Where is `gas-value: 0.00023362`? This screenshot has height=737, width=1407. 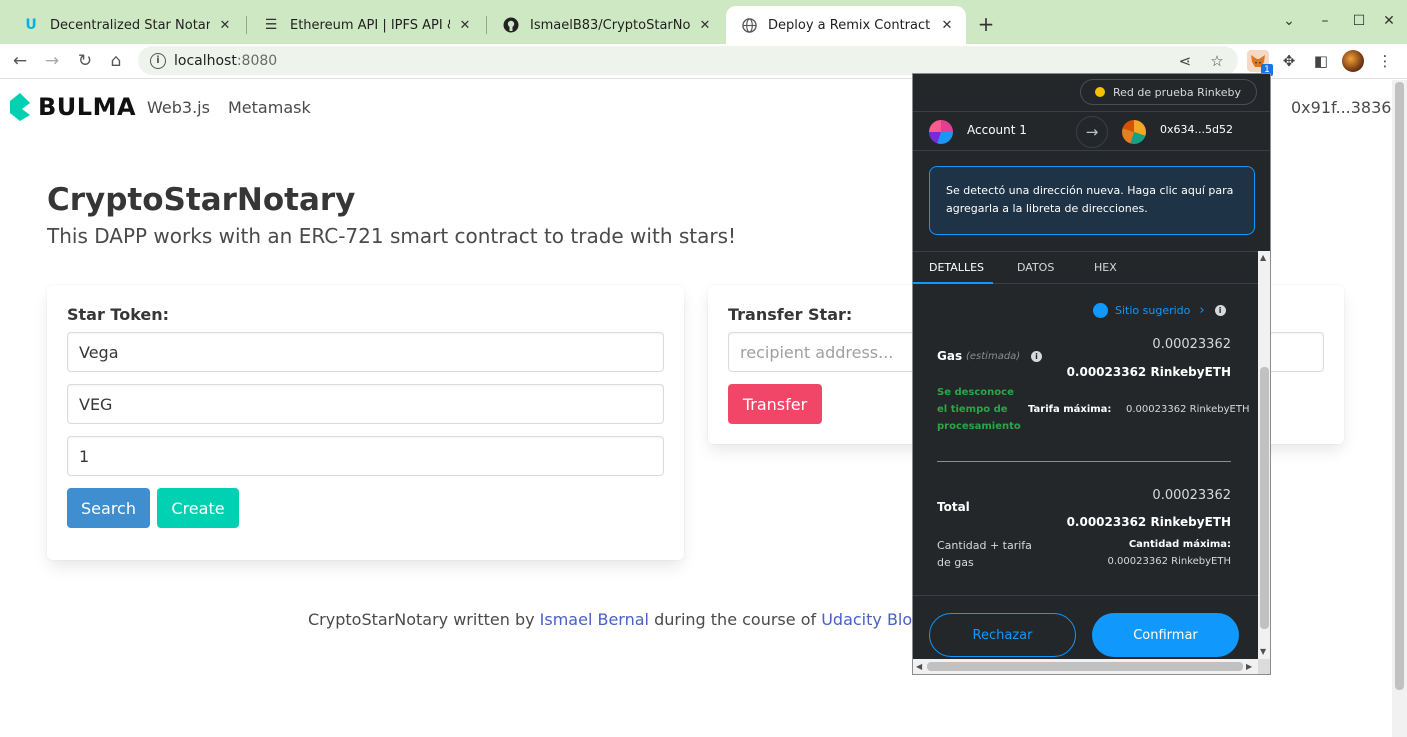 gas-value: 0.00023362 is located at coordinates (1191, 344).